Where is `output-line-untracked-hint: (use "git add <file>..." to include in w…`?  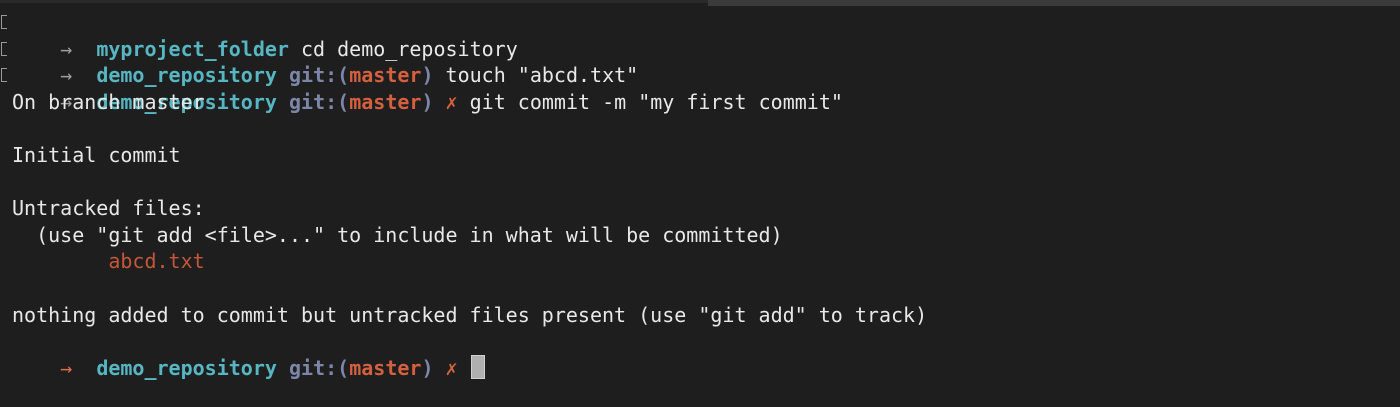 output-line-untracked-hint: (use "git add <file>..." to include in w… is located at coordinates (397, 234).